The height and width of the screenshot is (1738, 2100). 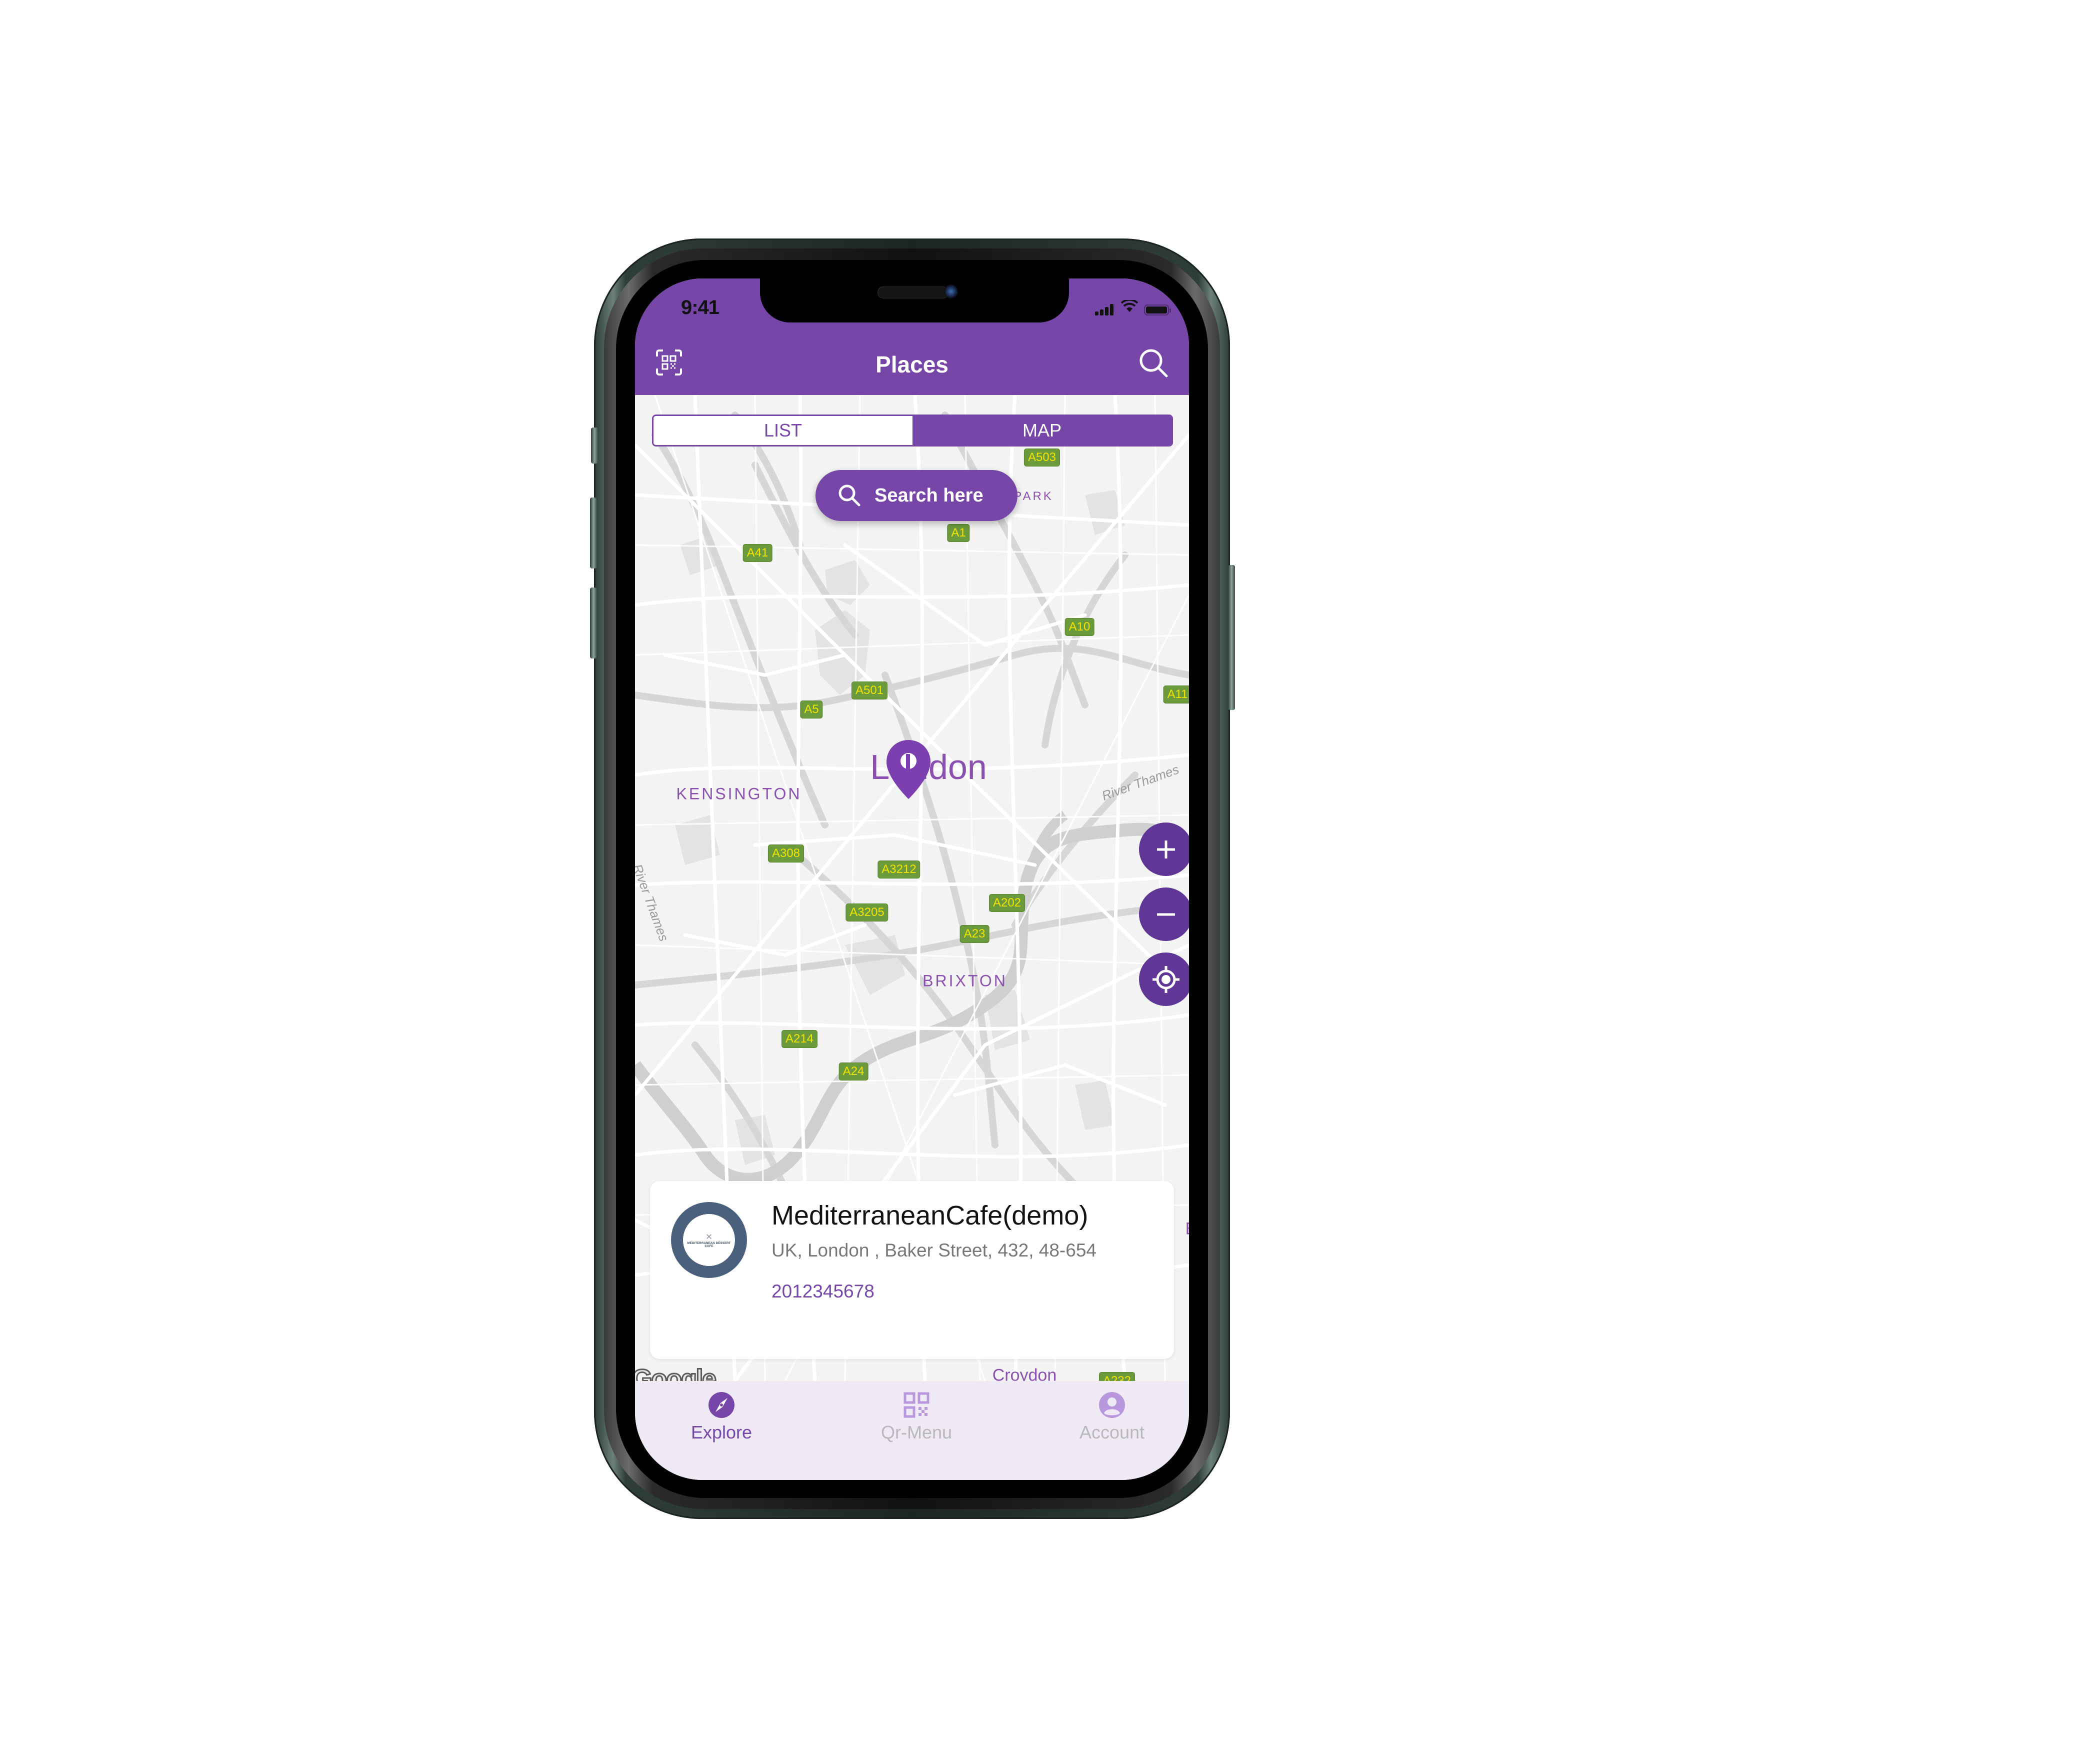 I want to click on place-address: UK, London , Baker Street, 432, 48-654, so click(x=934, y=1250).